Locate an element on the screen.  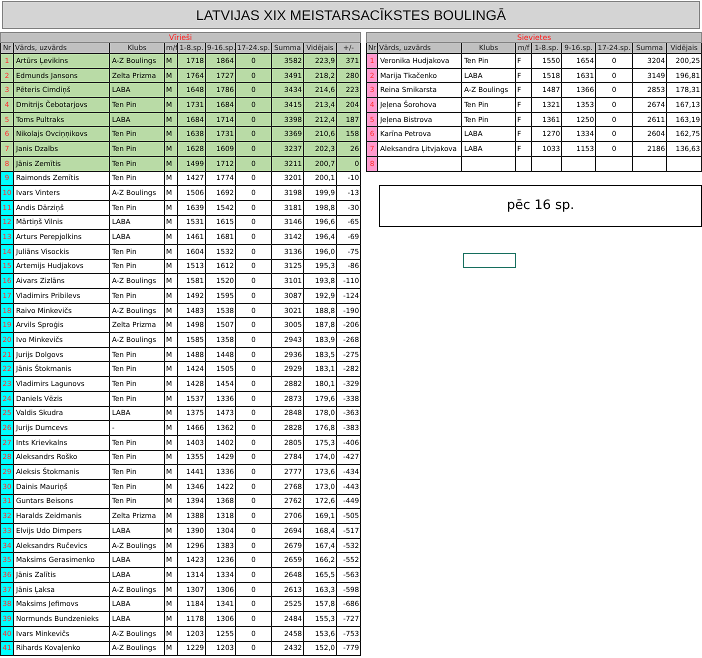
cell-cursor is located at coordinates (489, 260).